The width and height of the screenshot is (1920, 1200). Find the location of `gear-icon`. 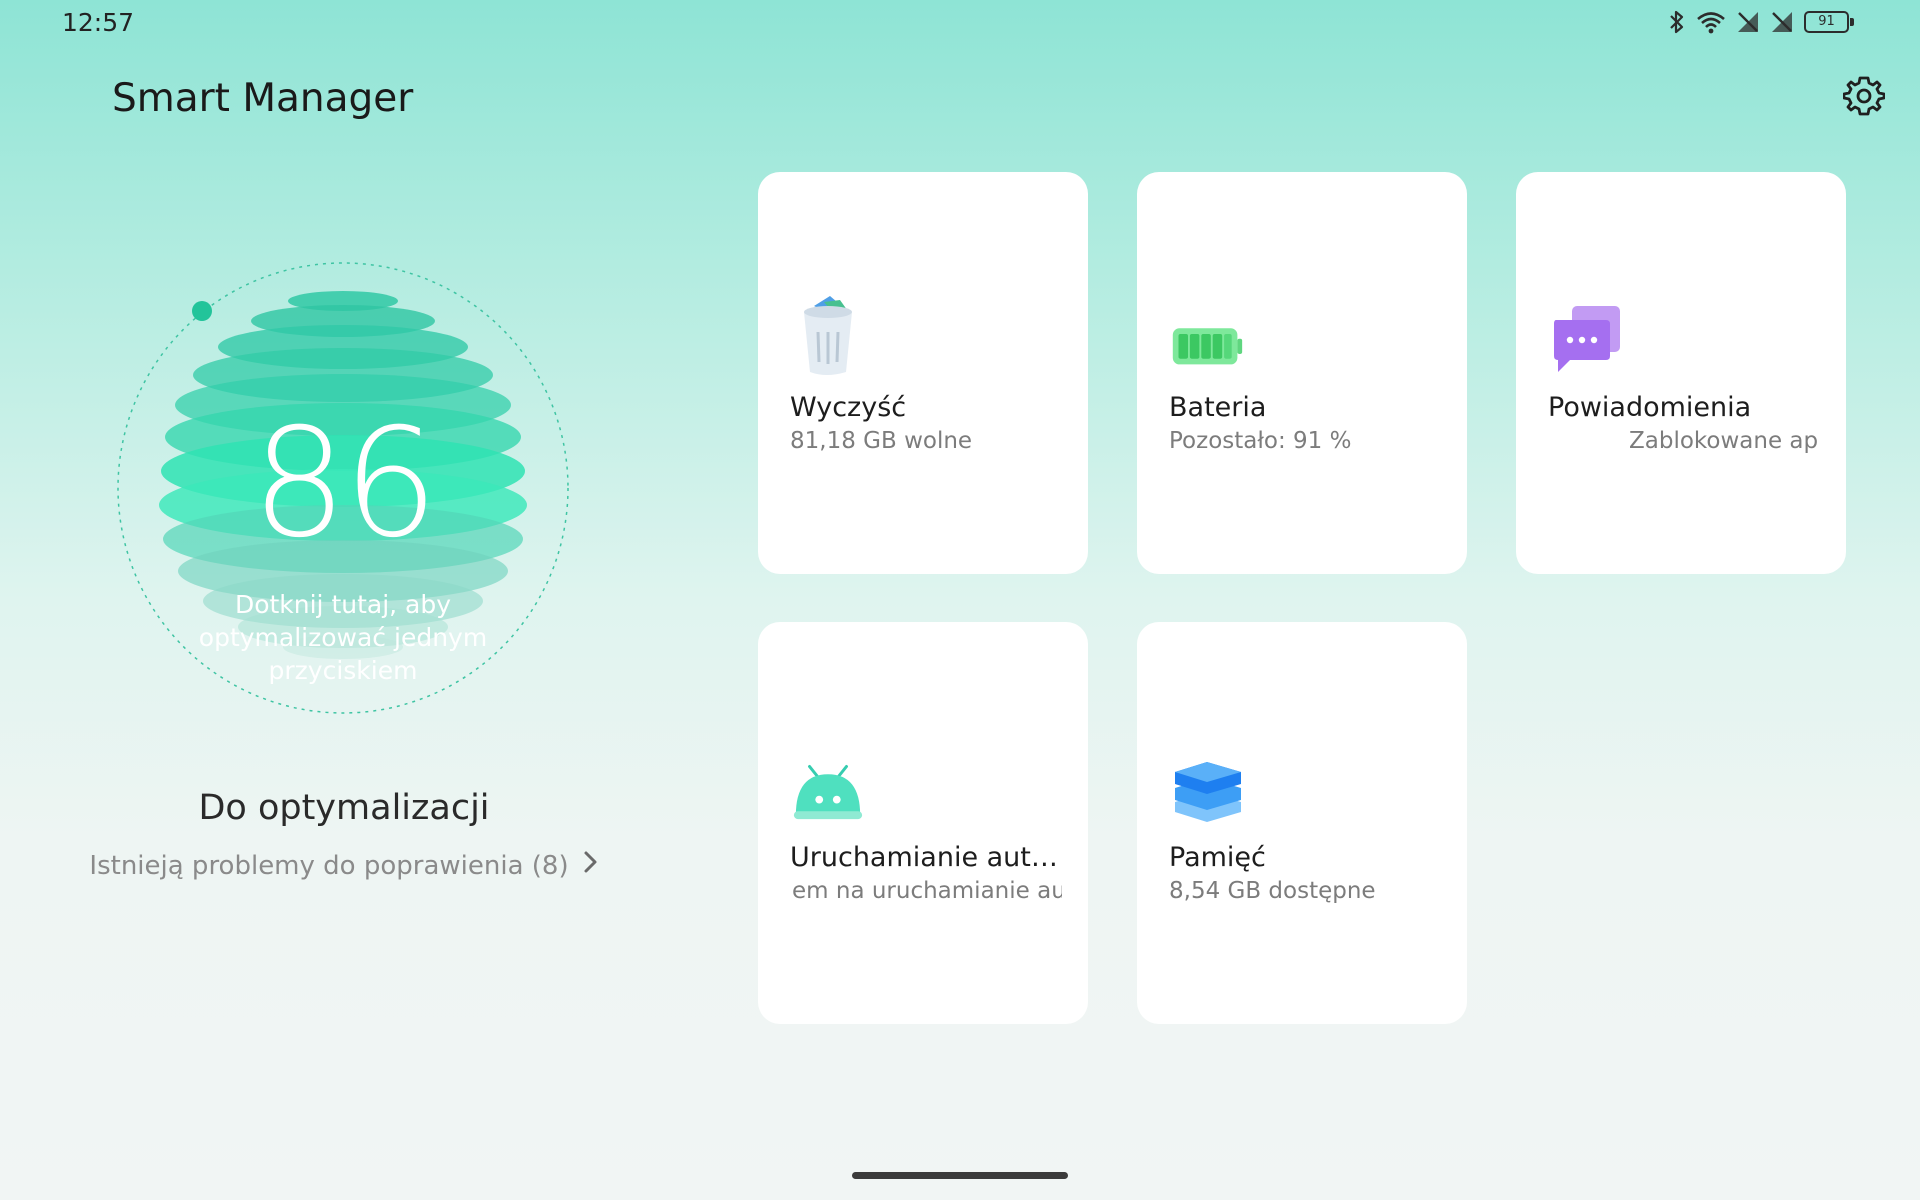

gear-icon is located at coordinates (1864, 98).